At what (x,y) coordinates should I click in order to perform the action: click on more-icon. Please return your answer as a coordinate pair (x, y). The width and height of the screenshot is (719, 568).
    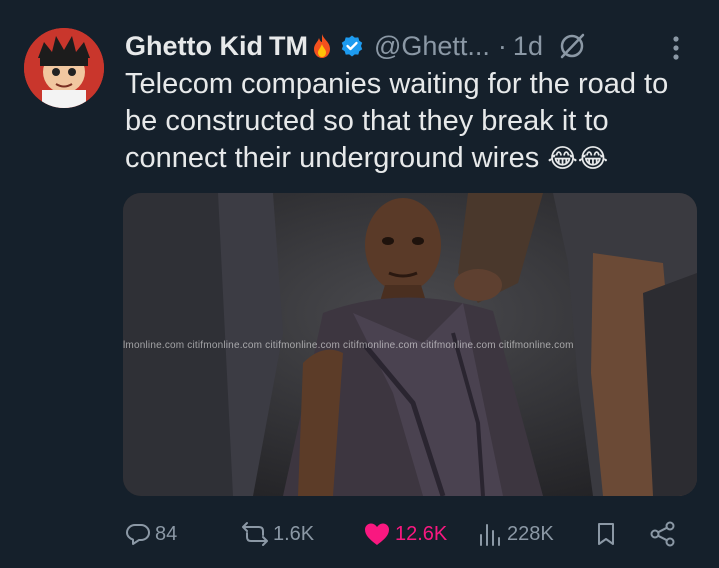
    Looking at the image, I should click on (676, 51).